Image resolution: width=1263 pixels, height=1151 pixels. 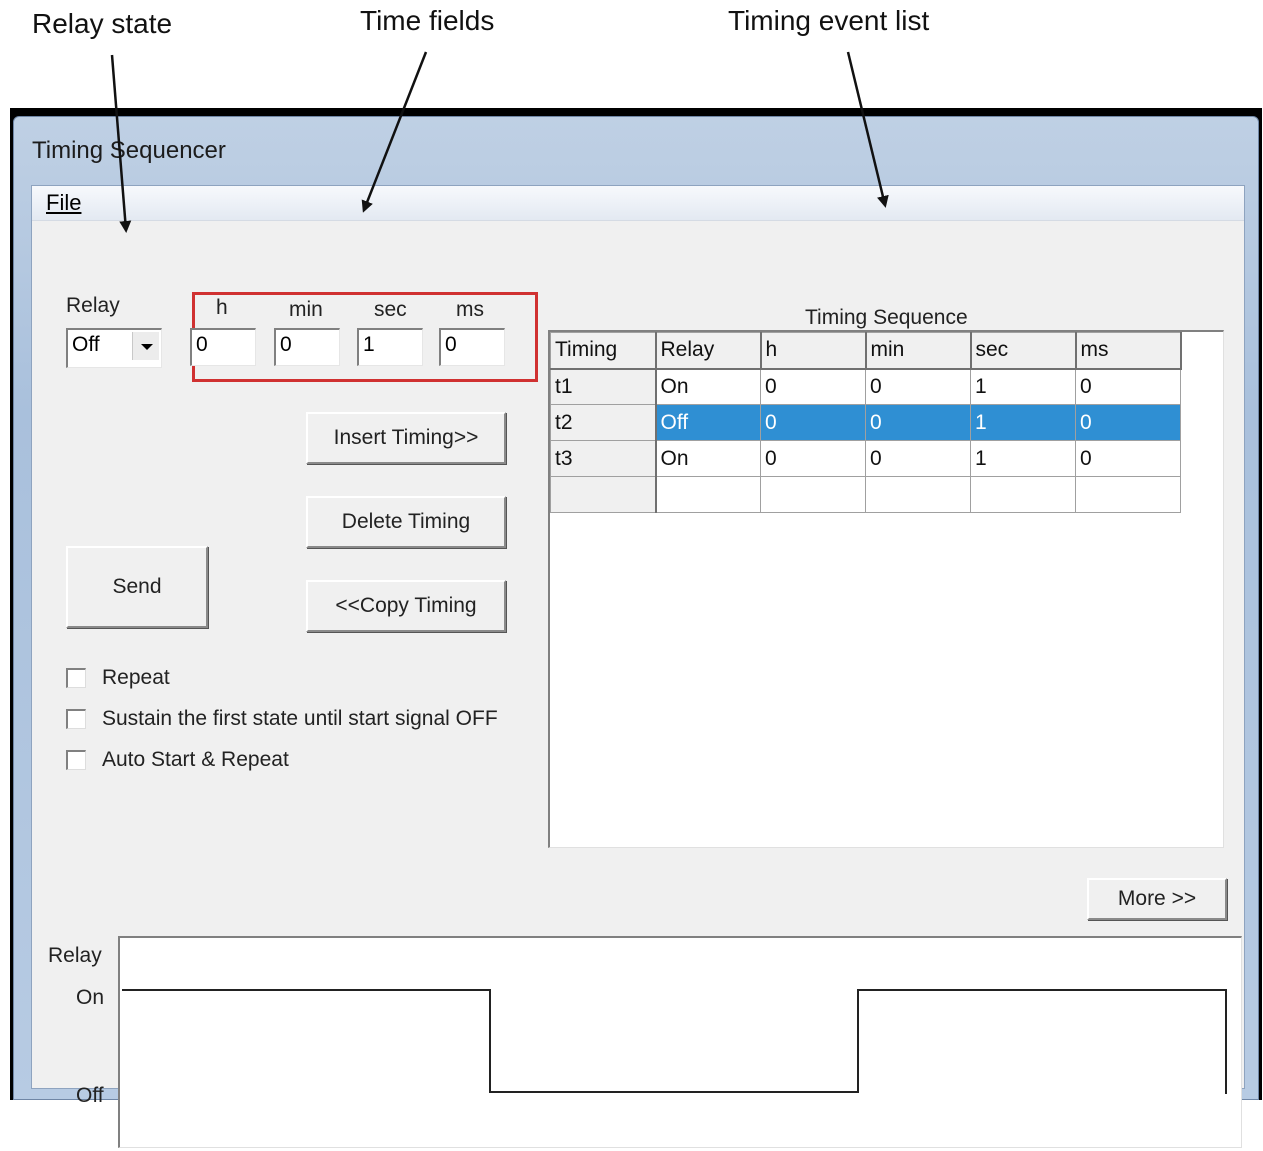 I want to click on table-header-row: Timing Relay h min sec ms, so click(x=866, y=351).